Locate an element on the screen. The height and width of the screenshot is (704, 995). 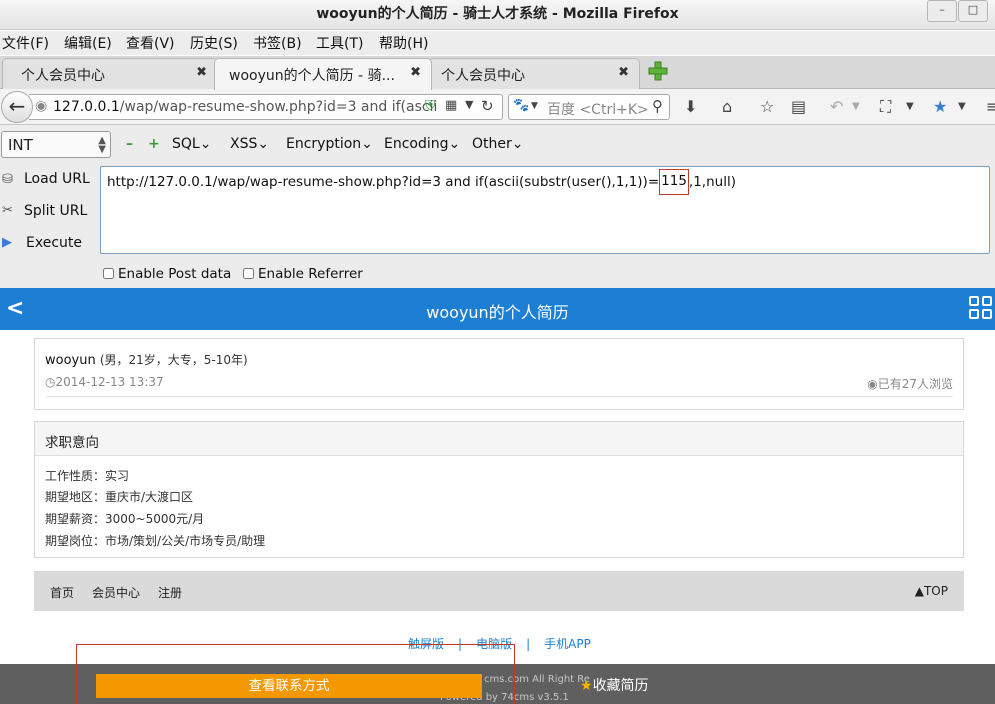
tab-member-center-1: 个人会员中心 ✖ is located at coordinates (110, 73).